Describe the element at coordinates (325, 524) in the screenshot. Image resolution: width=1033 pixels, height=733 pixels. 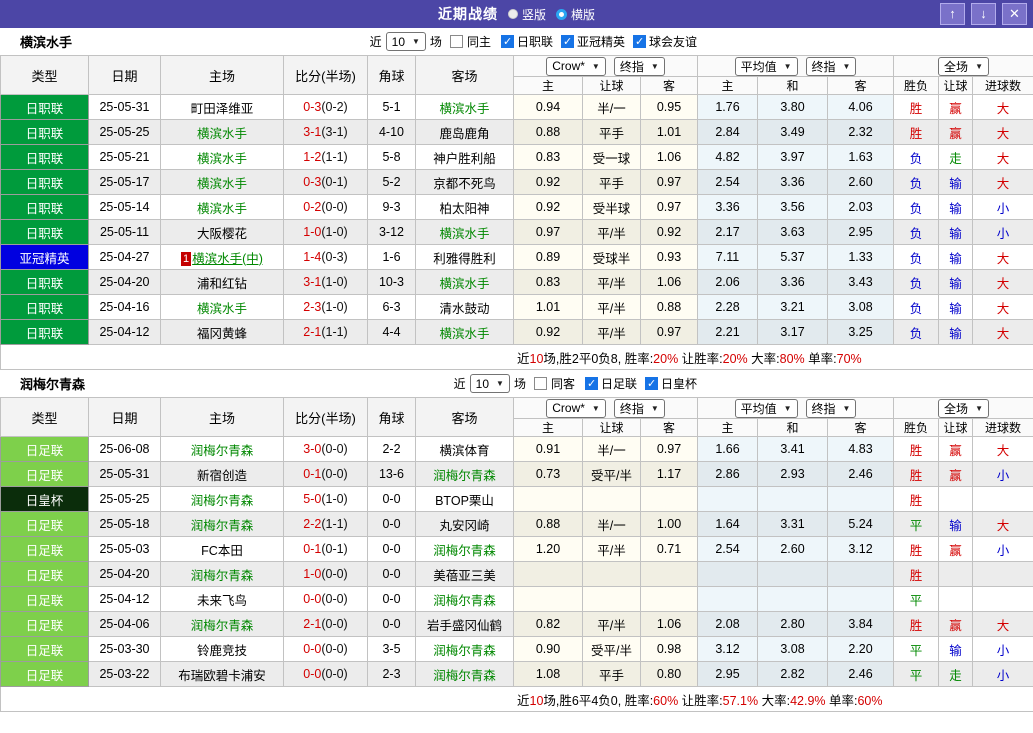
I see `score-cell: 2-2(1-1)` at that location.